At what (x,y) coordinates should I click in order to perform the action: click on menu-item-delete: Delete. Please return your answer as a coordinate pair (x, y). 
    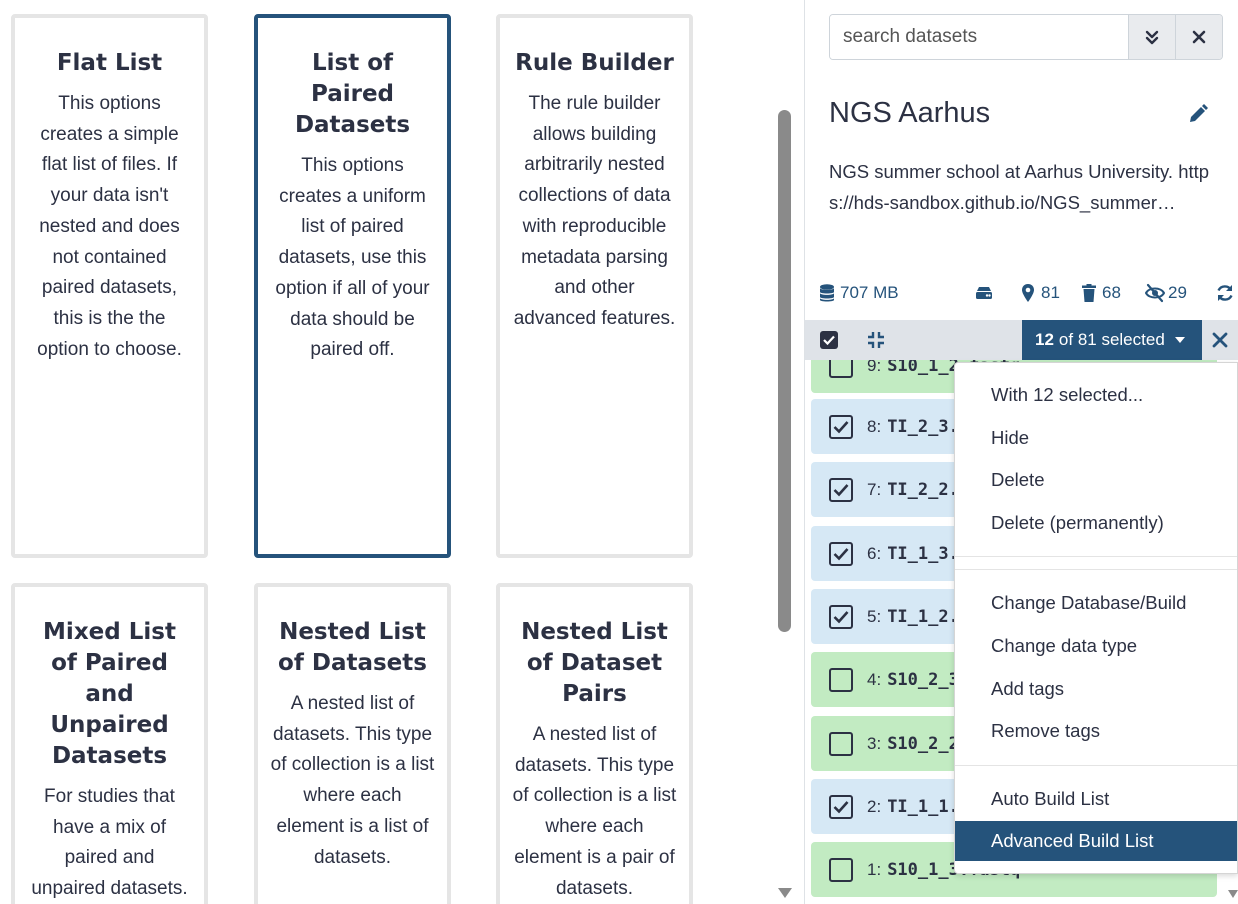
    Looking at the image, I should click on (1096, 480).